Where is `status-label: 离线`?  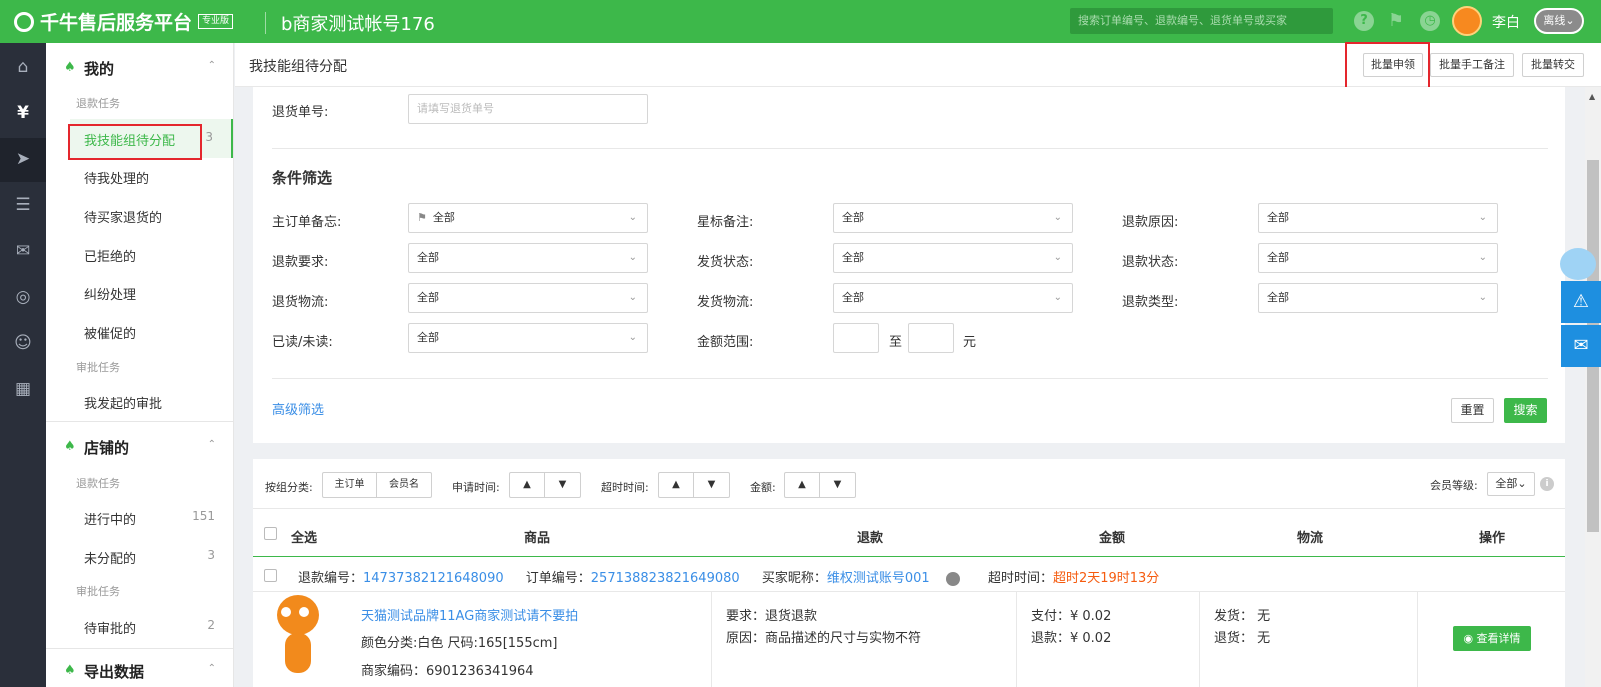
status-label: 离线 is located at coordinates (1554, 20).